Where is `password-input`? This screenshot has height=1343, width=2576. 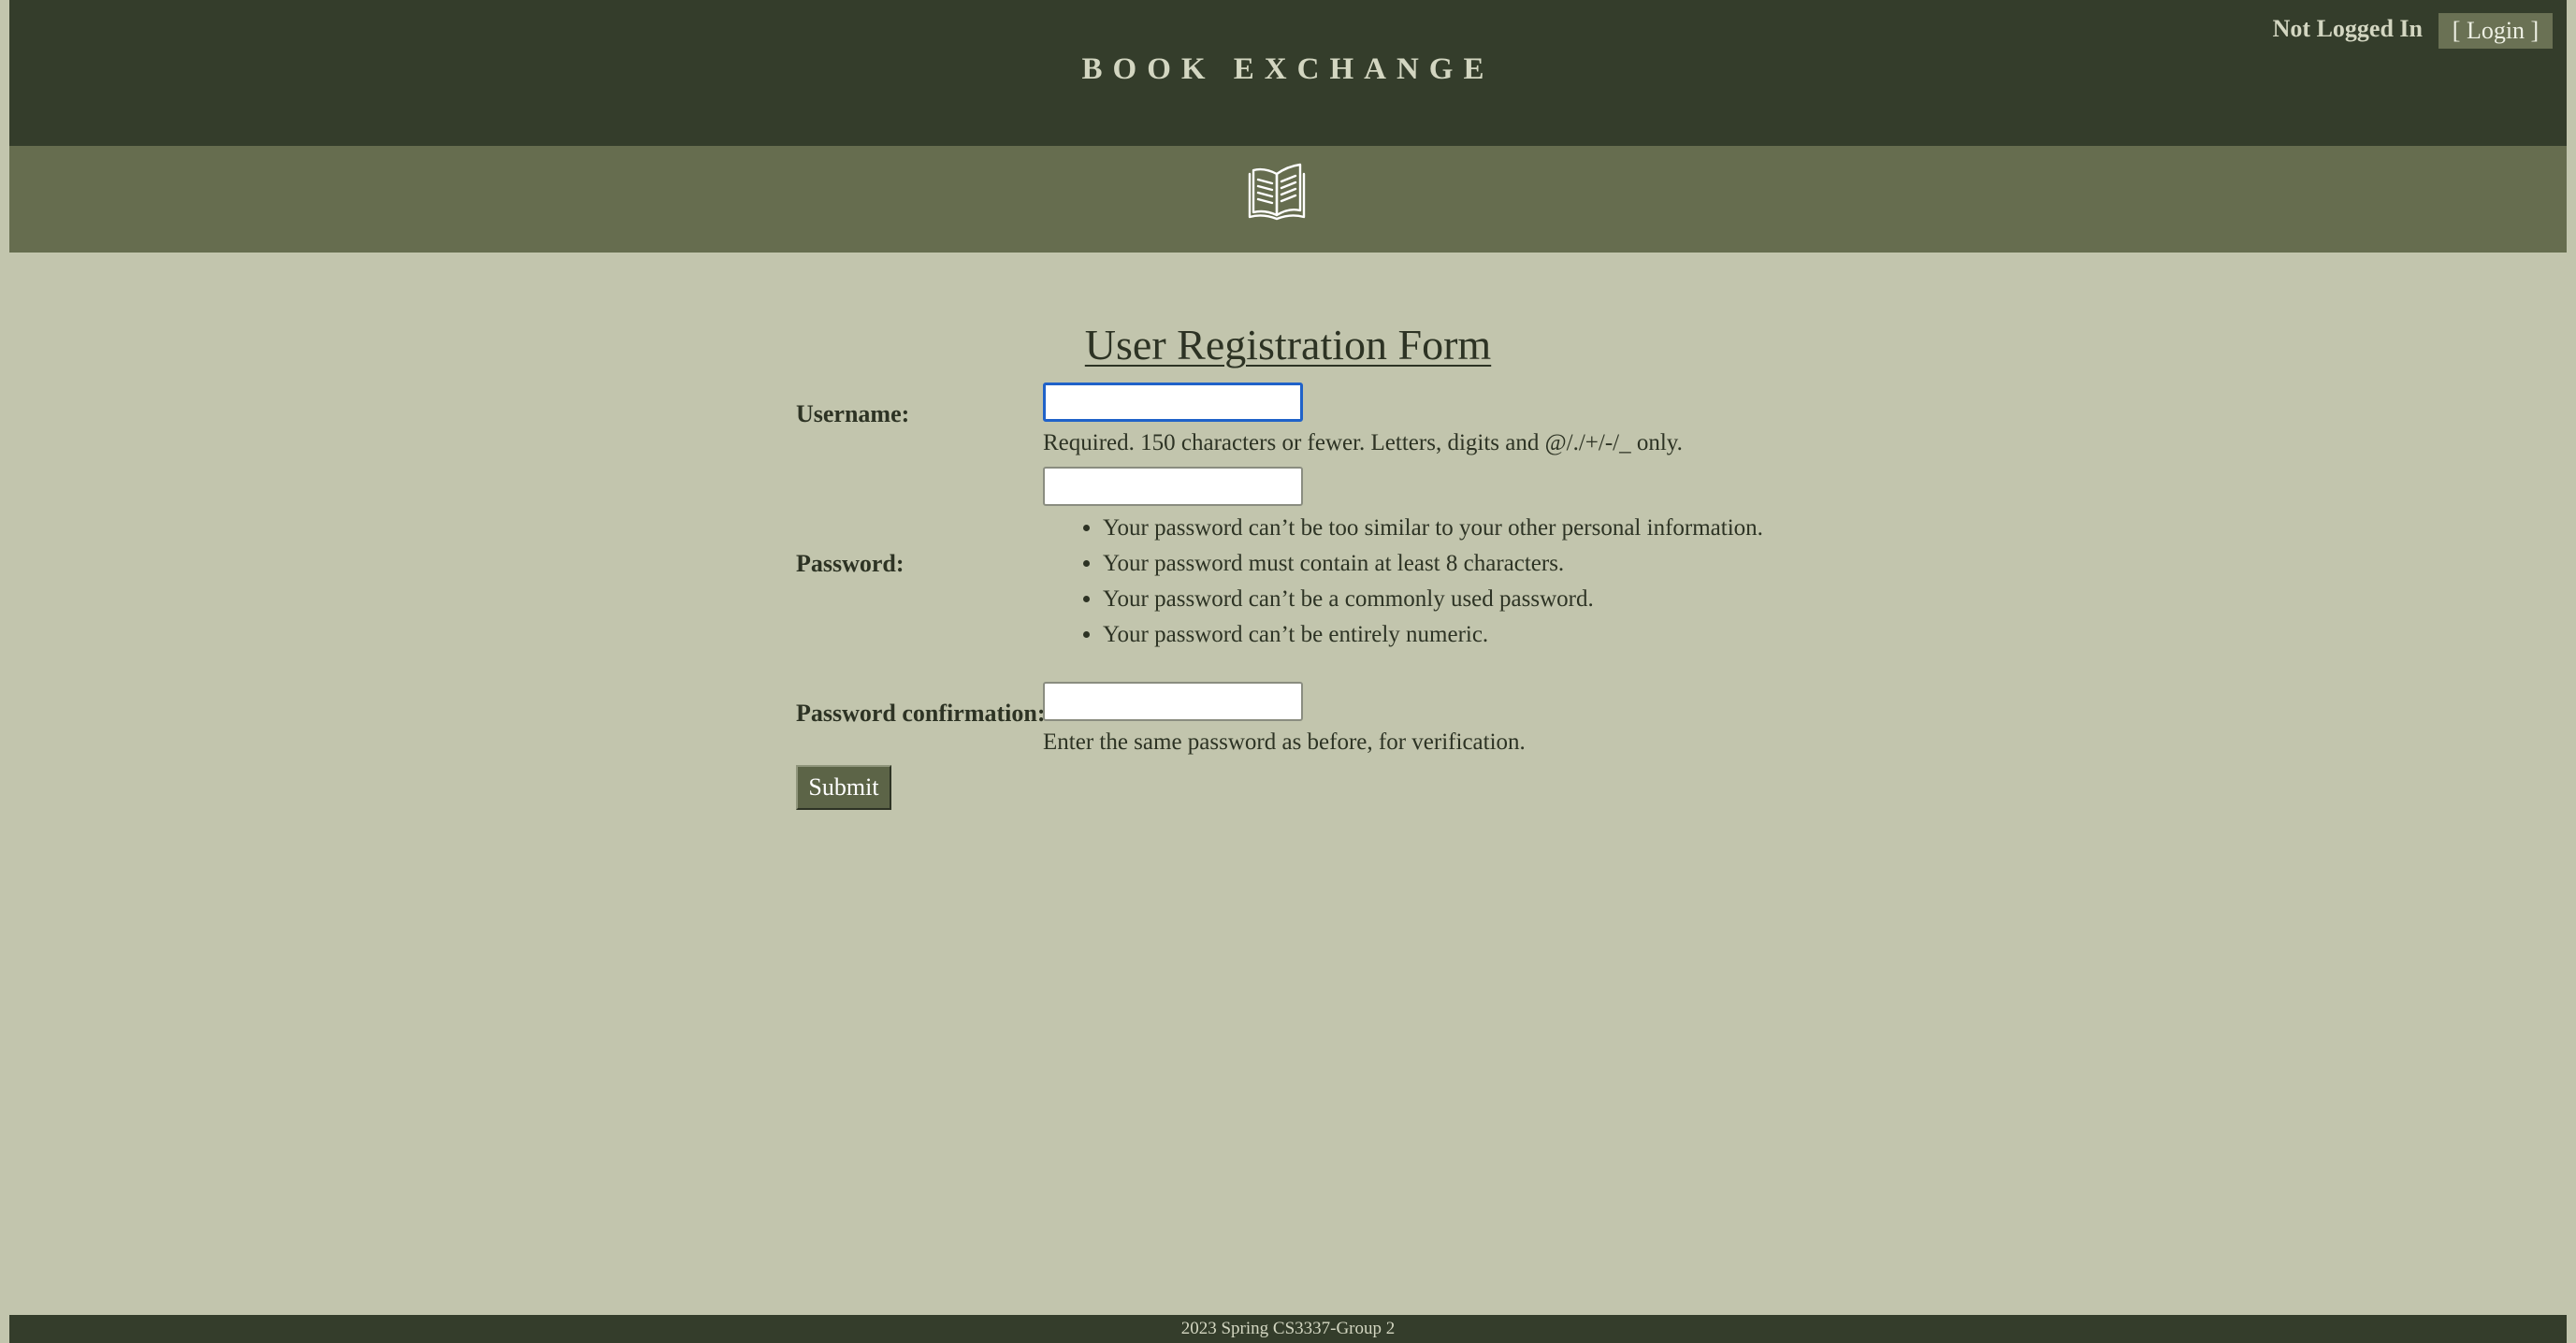 password-input is located at coordinates (1173, 487).